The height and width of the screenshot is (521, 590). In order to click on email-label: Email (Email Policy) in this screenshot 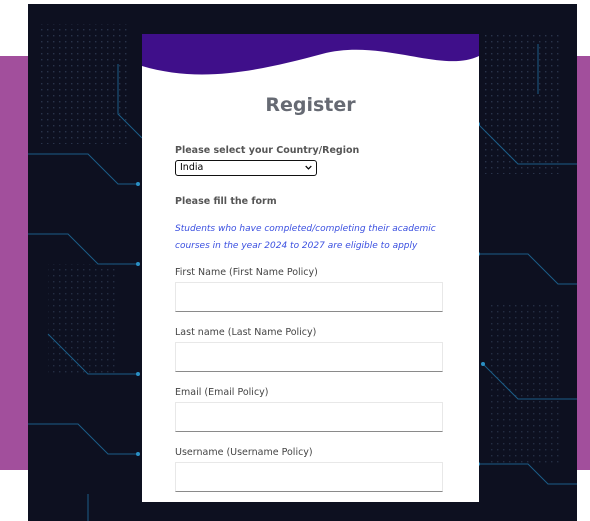, I will do `click(222, 392)`.